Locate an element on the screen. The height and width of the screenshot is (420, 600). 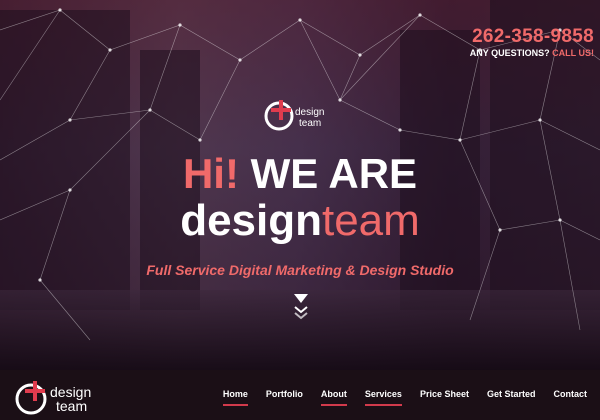
hero-brand: designteam is located at coordinates (300, 221).